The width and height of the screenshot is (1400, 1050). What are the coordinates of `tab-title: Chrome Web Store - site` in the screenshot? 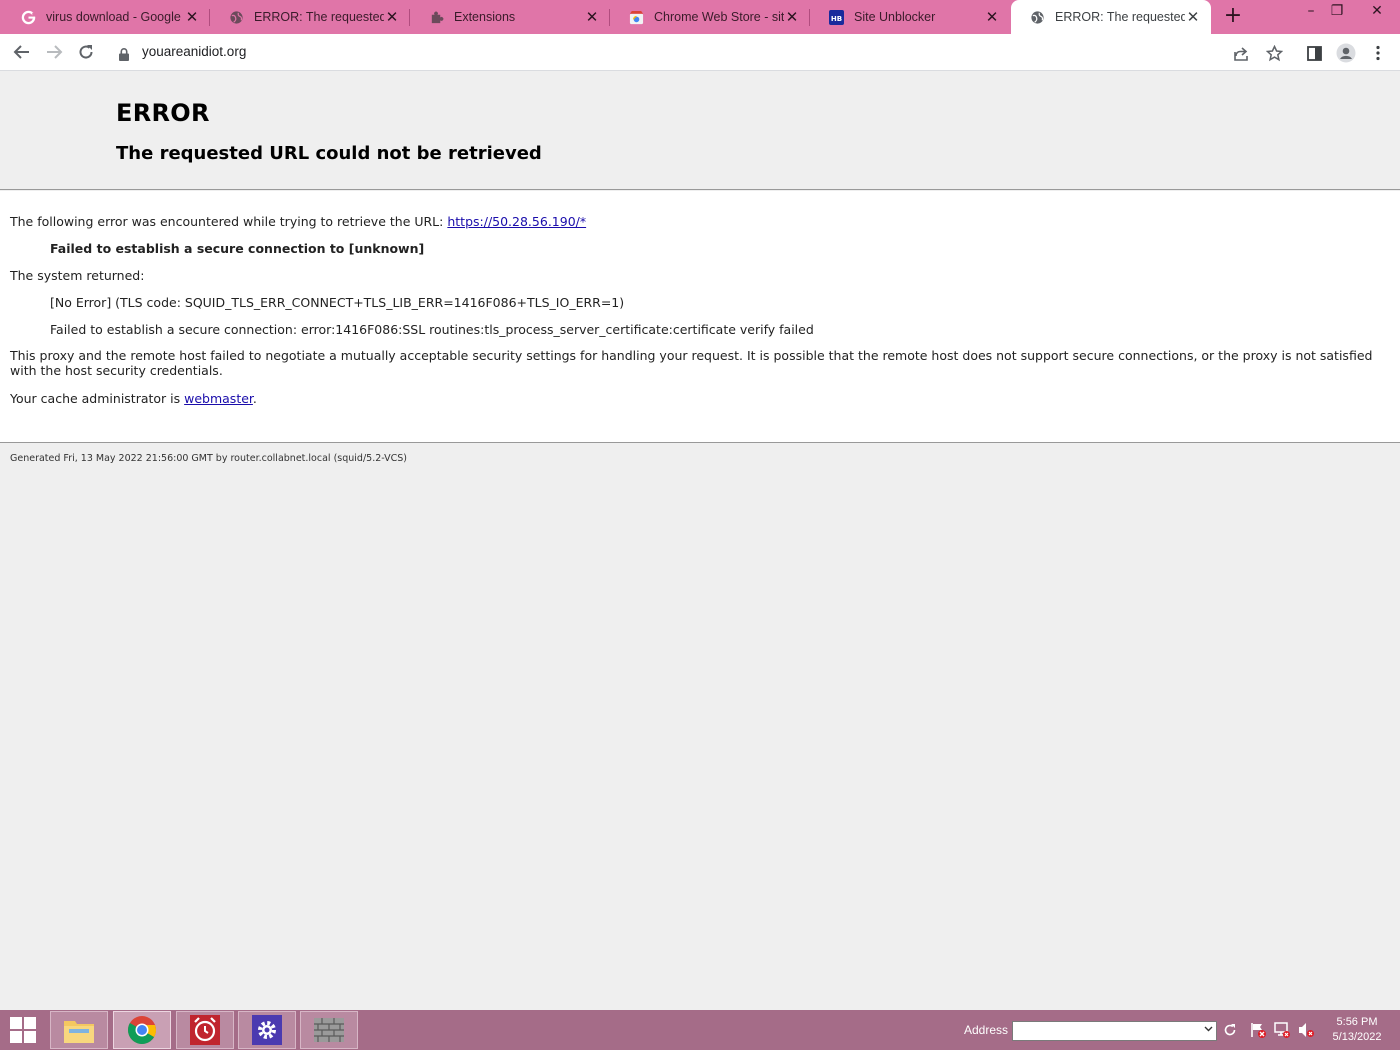 It's located at (719, 17).